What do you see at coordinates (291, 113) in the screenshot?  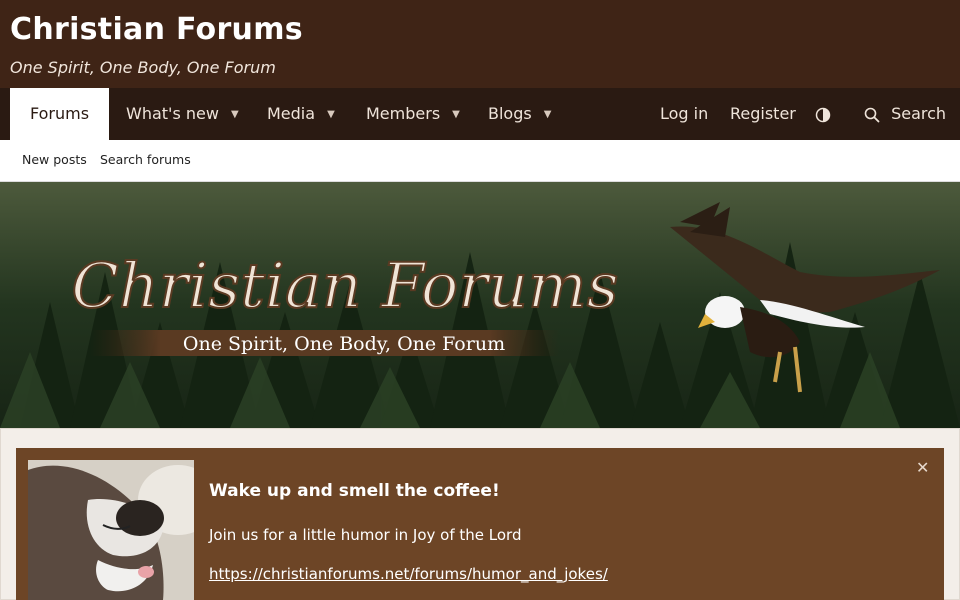 I see `nav-tab-label: Media` at bounding box center [291, 113].